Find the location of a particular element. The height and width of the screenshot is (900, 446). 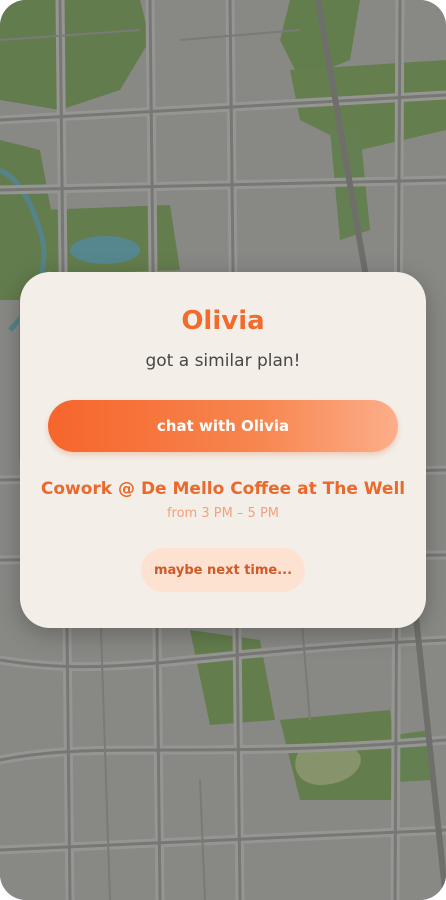

event-title: Cowork @ De Mello Coffee at The Well is located at coordinates (223, 489).